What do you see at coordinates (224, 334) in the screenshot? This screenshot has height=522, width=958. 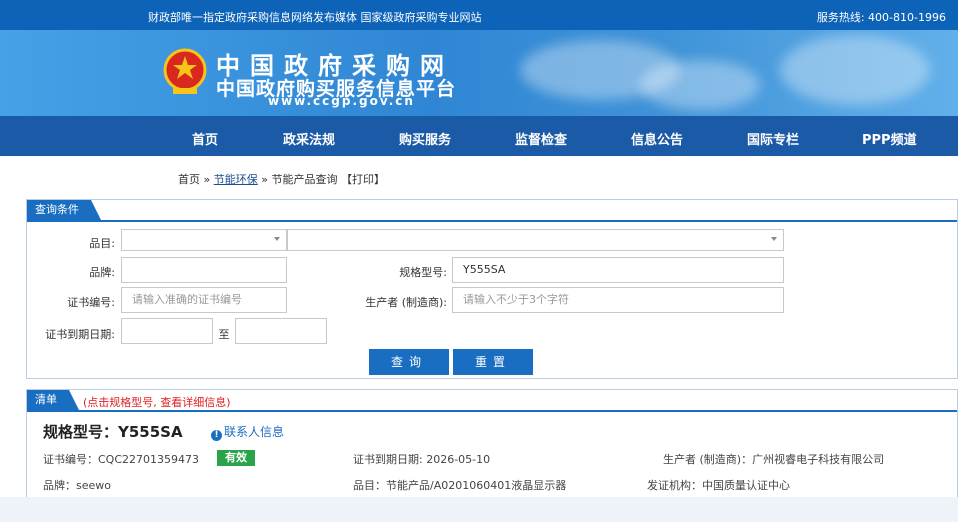 I see `expiry-date-to-label: 至` at bounding box center [224, 334].